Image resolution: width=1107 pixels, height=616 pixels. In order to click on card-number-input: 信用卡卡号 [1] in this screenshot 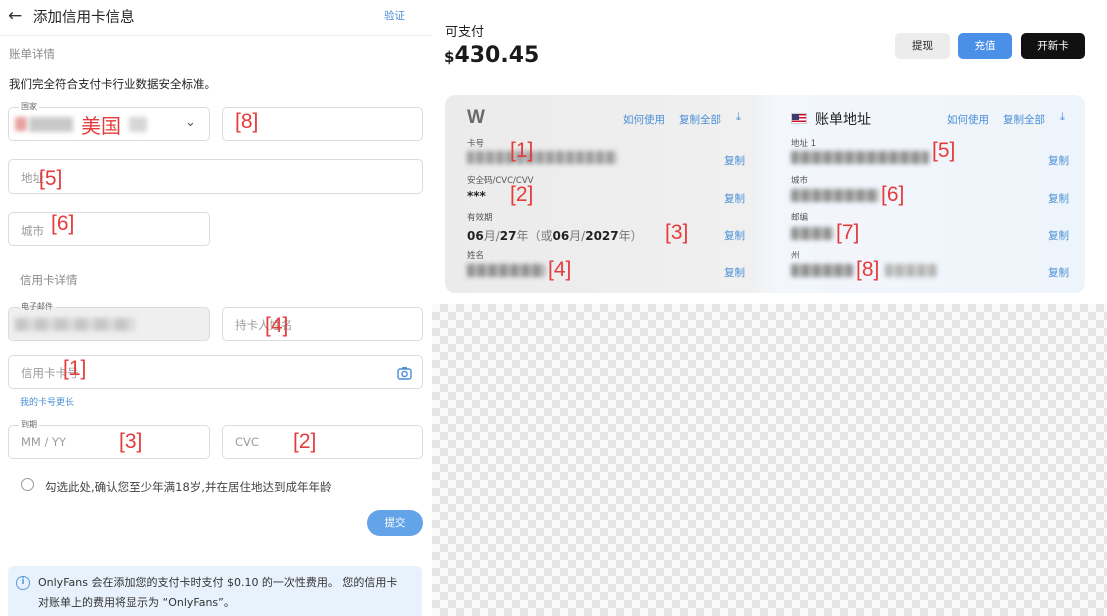, I will do `click(215, 372)`.